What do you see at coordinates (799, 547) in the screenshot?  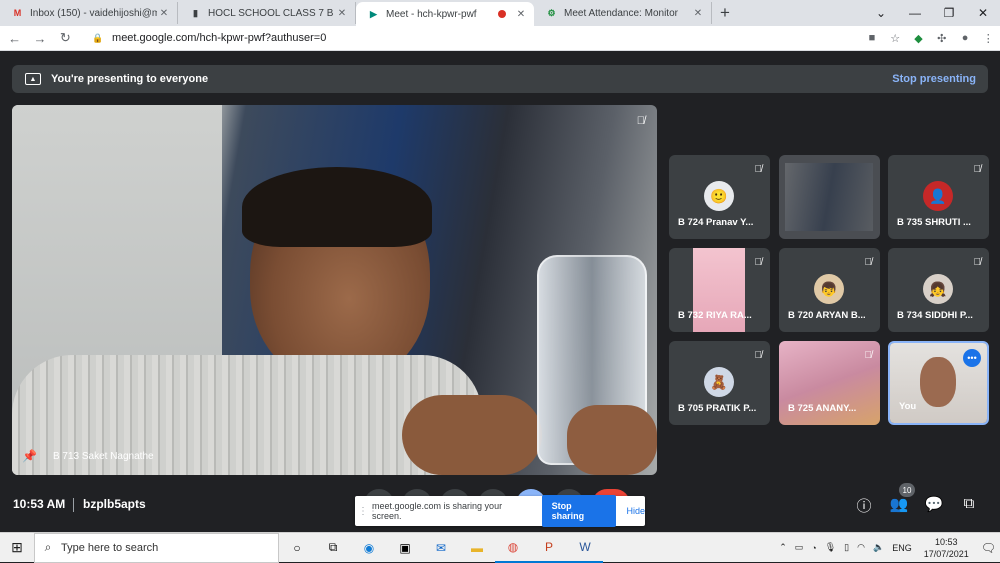 I see `battery-icon: ▭` at bounding box center [799, 547].